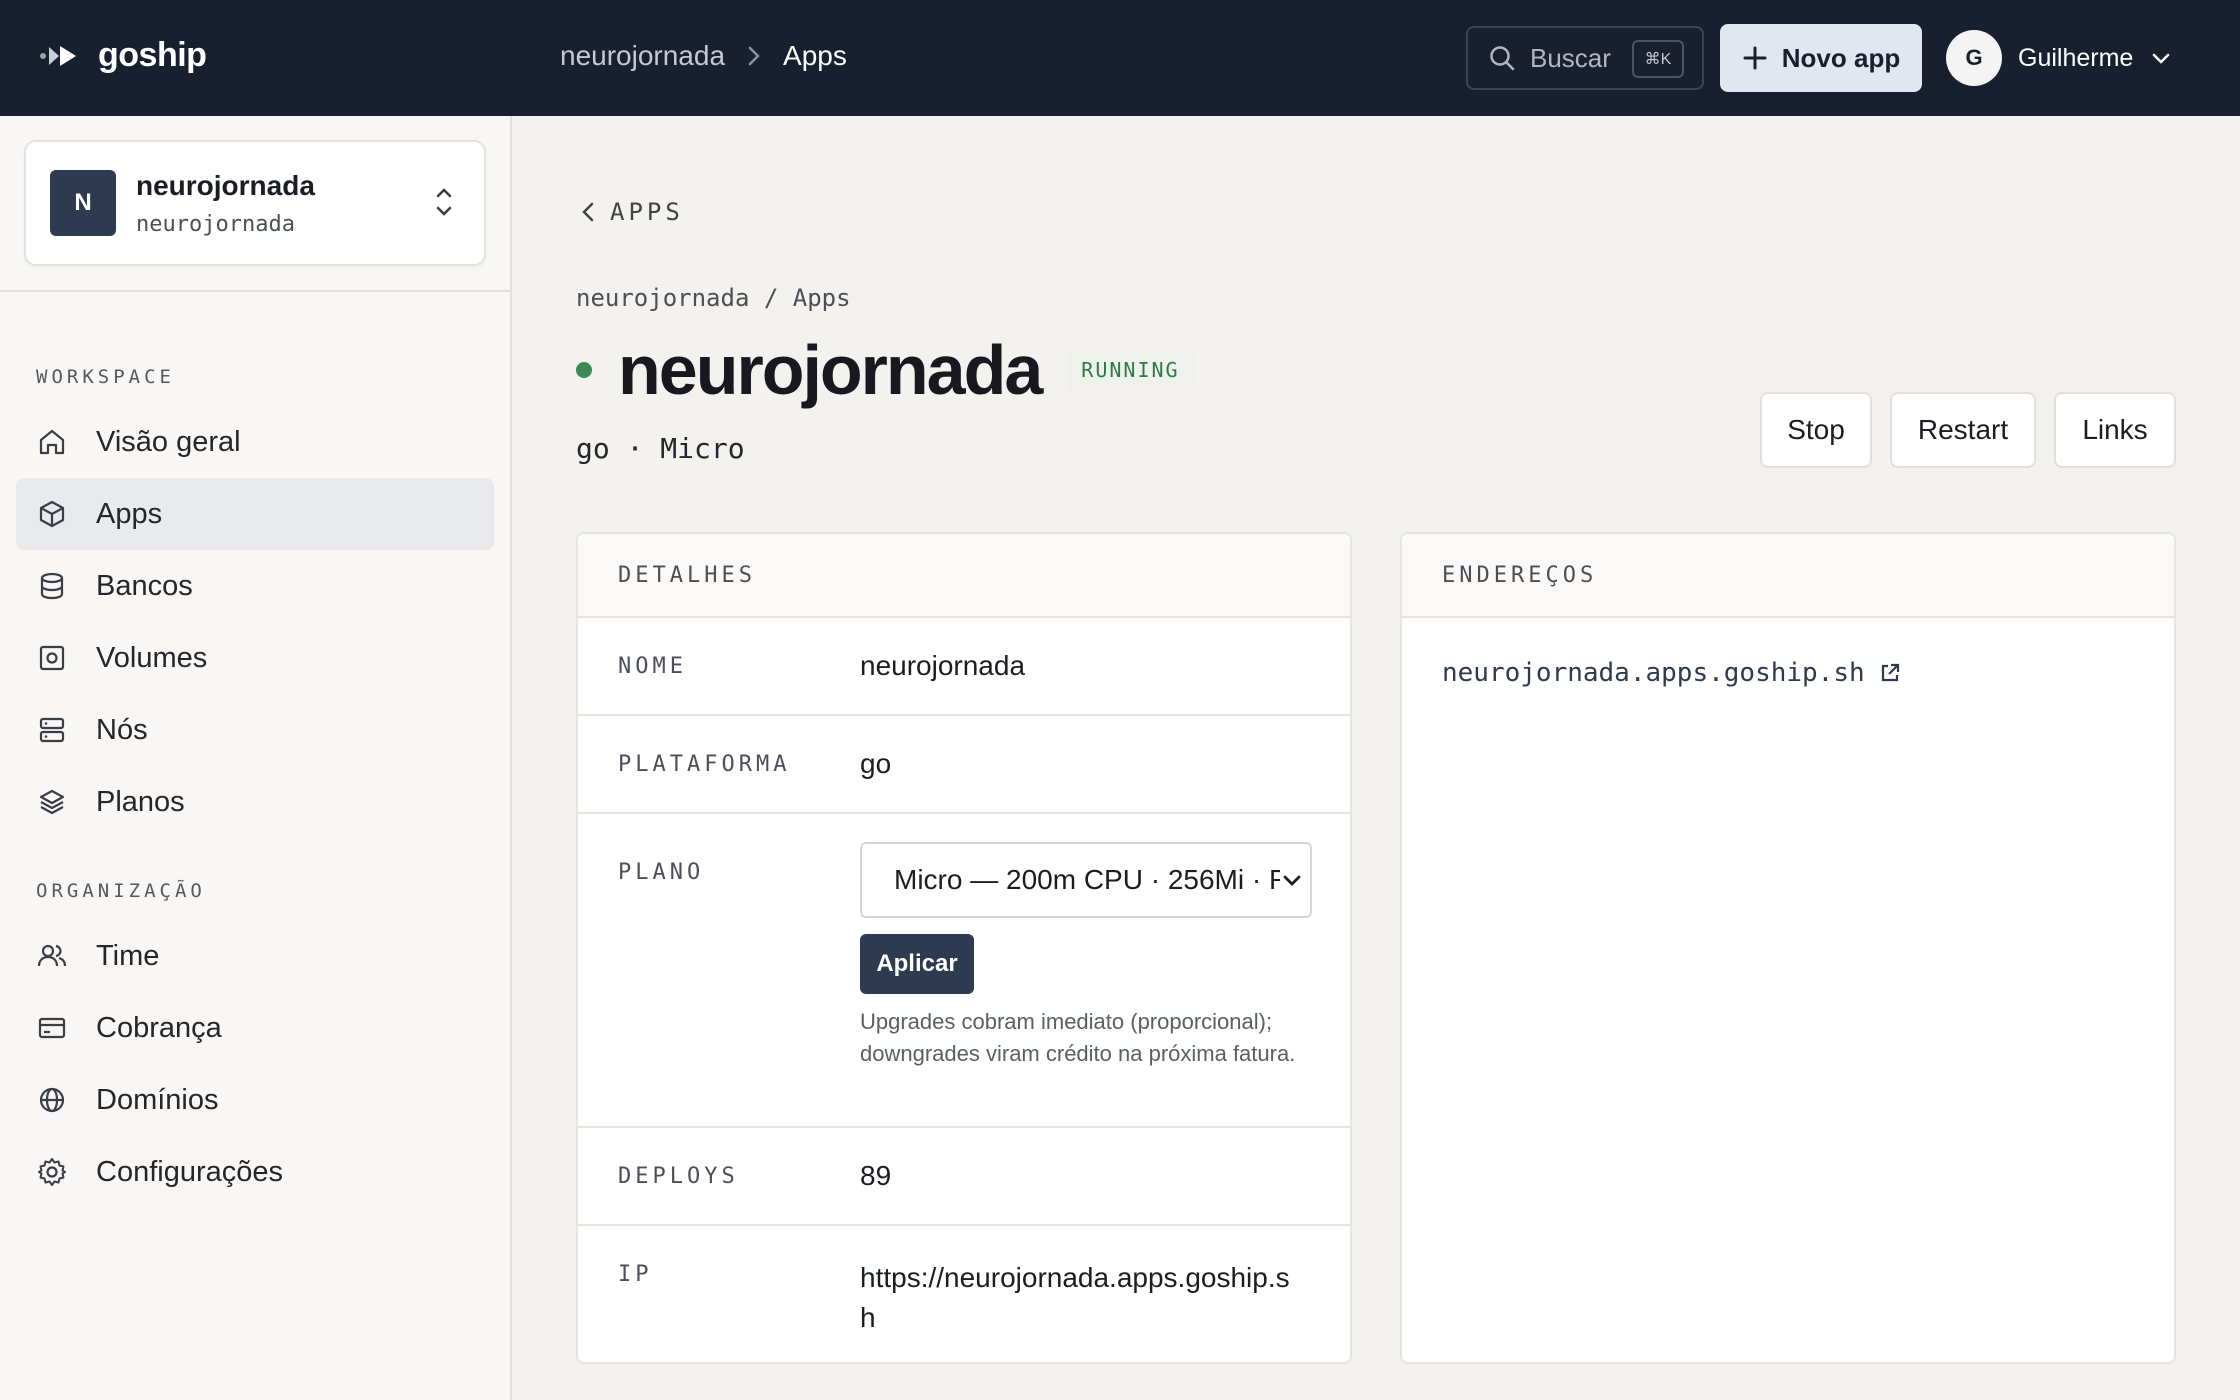 This screenshot has height=1400, width=2240. I want to click on sidebar-item-configuracoes: Configurações, so click(255, 1172).